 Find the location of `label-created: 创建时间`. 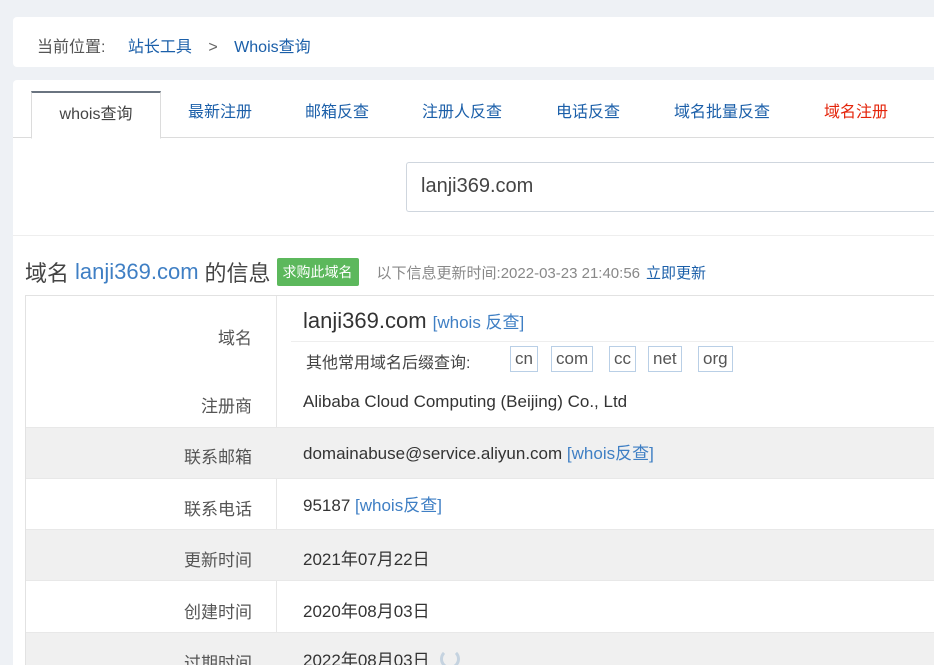

label-created: 创建时间 is located at coordinates (218, 612).